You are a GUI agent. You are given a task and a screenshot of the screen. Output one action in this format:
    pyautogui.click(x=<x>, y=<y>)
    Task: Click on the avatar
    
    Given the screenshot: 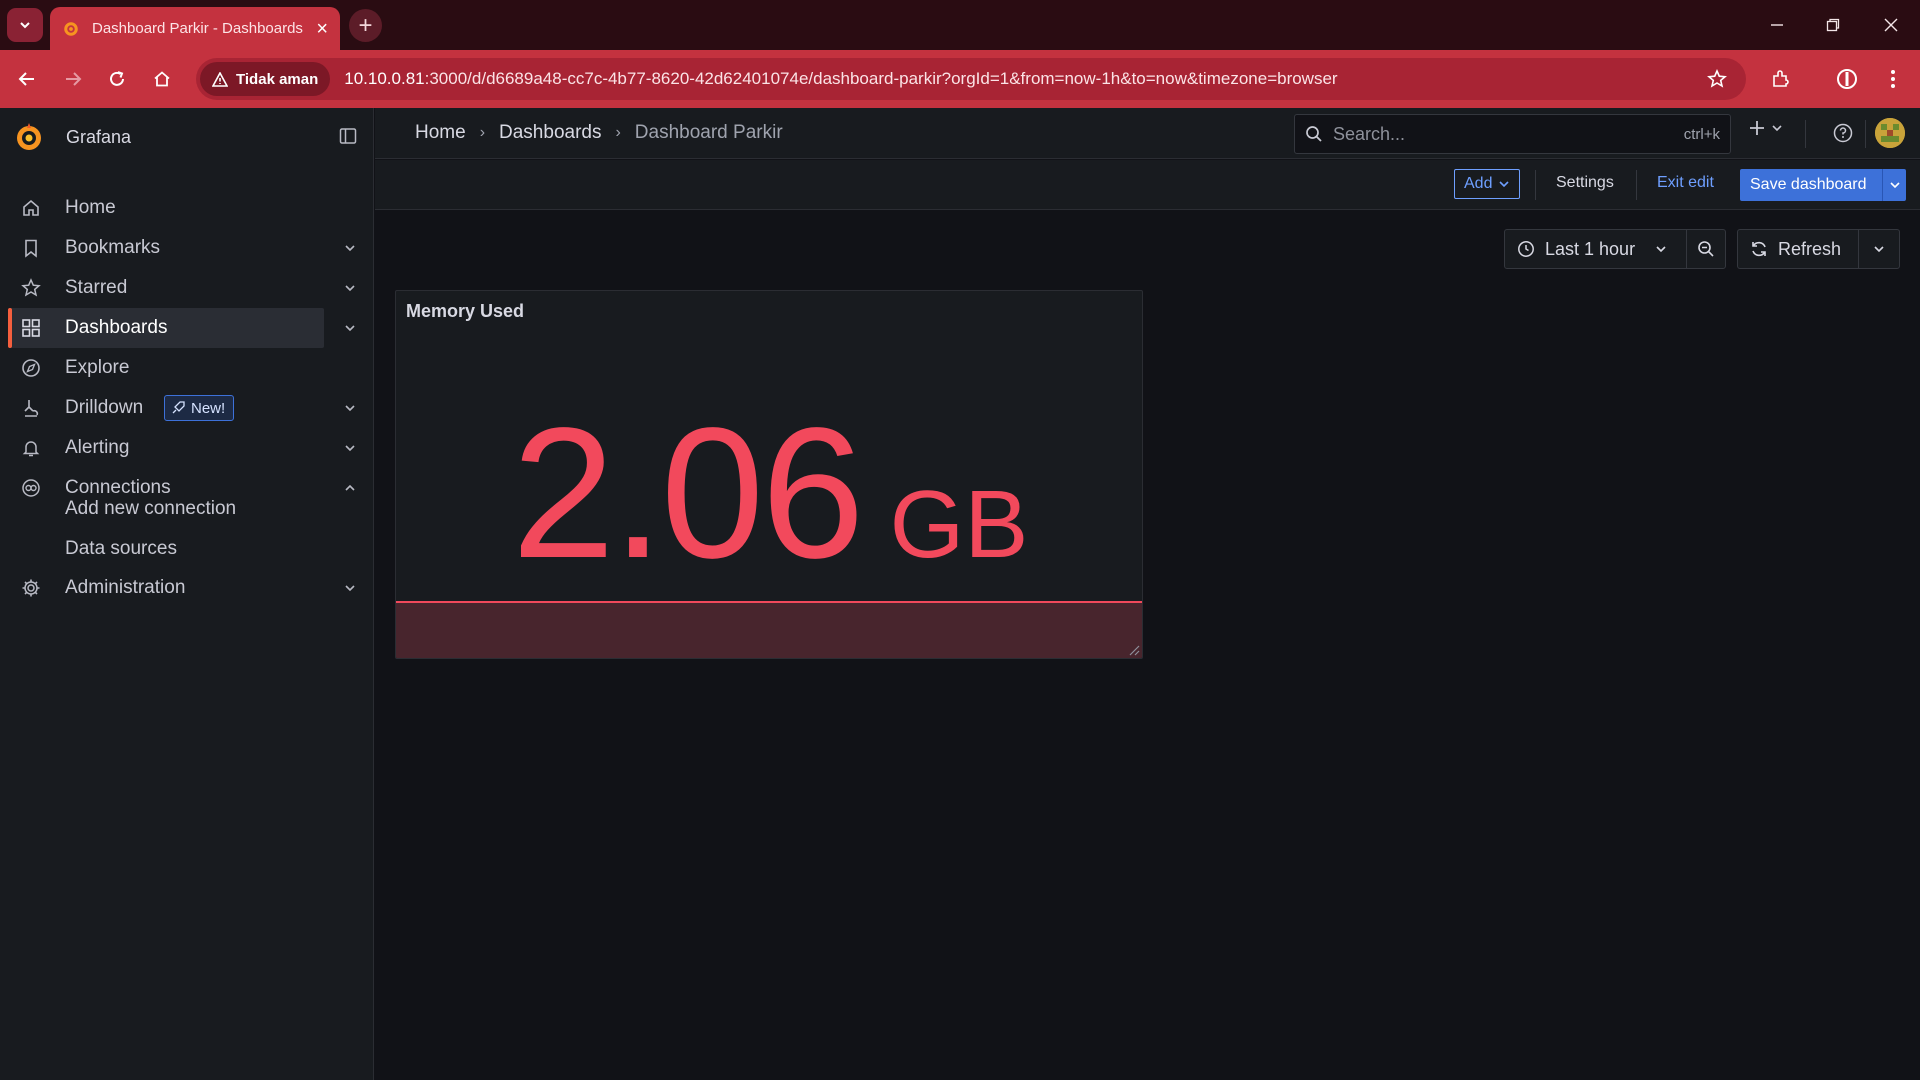 What is the action you would take?
    pyautogui.click(x=1890, y=133)
    